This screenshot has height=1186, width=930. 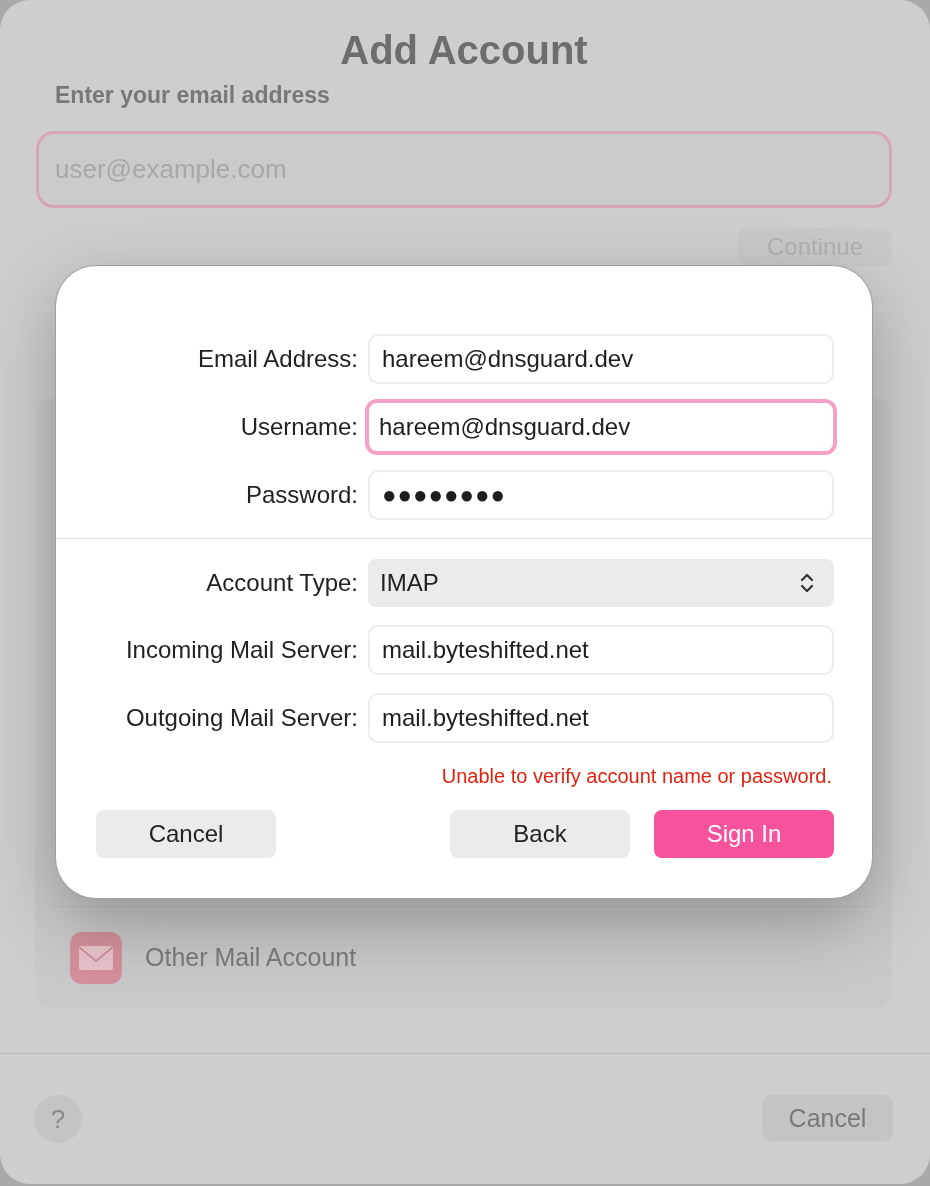 I want to click on back-button: Back, so click(x=540, y=834).